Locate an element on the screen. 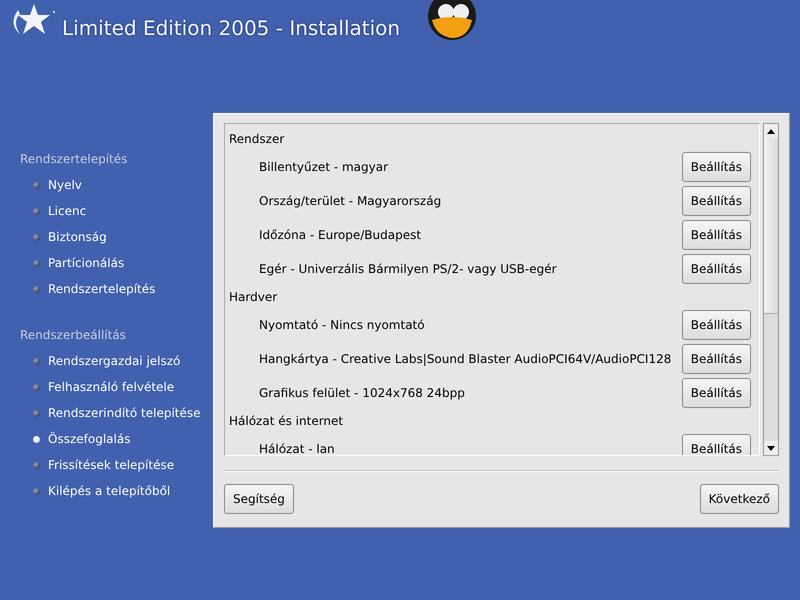  sidebar-section-title: Rendszertelepítés is located at coordinates (73, 159).